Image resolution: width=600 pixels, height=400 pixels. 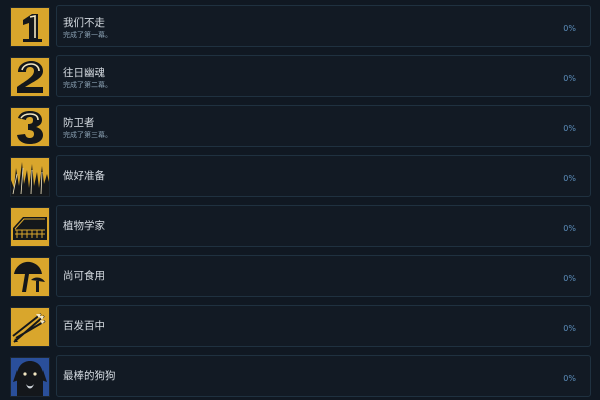 What do you see at coordinates (84, 73) in the screenshot?
I see `achievement-title: 往日幽魂` at bounding box center [84, 73].